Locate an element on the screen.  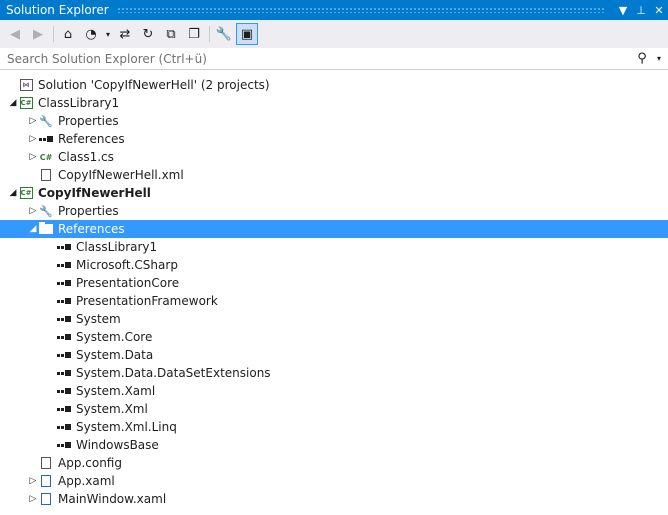
tree-item-label: System.Xml.Linq is located at coordinates (126, 427).